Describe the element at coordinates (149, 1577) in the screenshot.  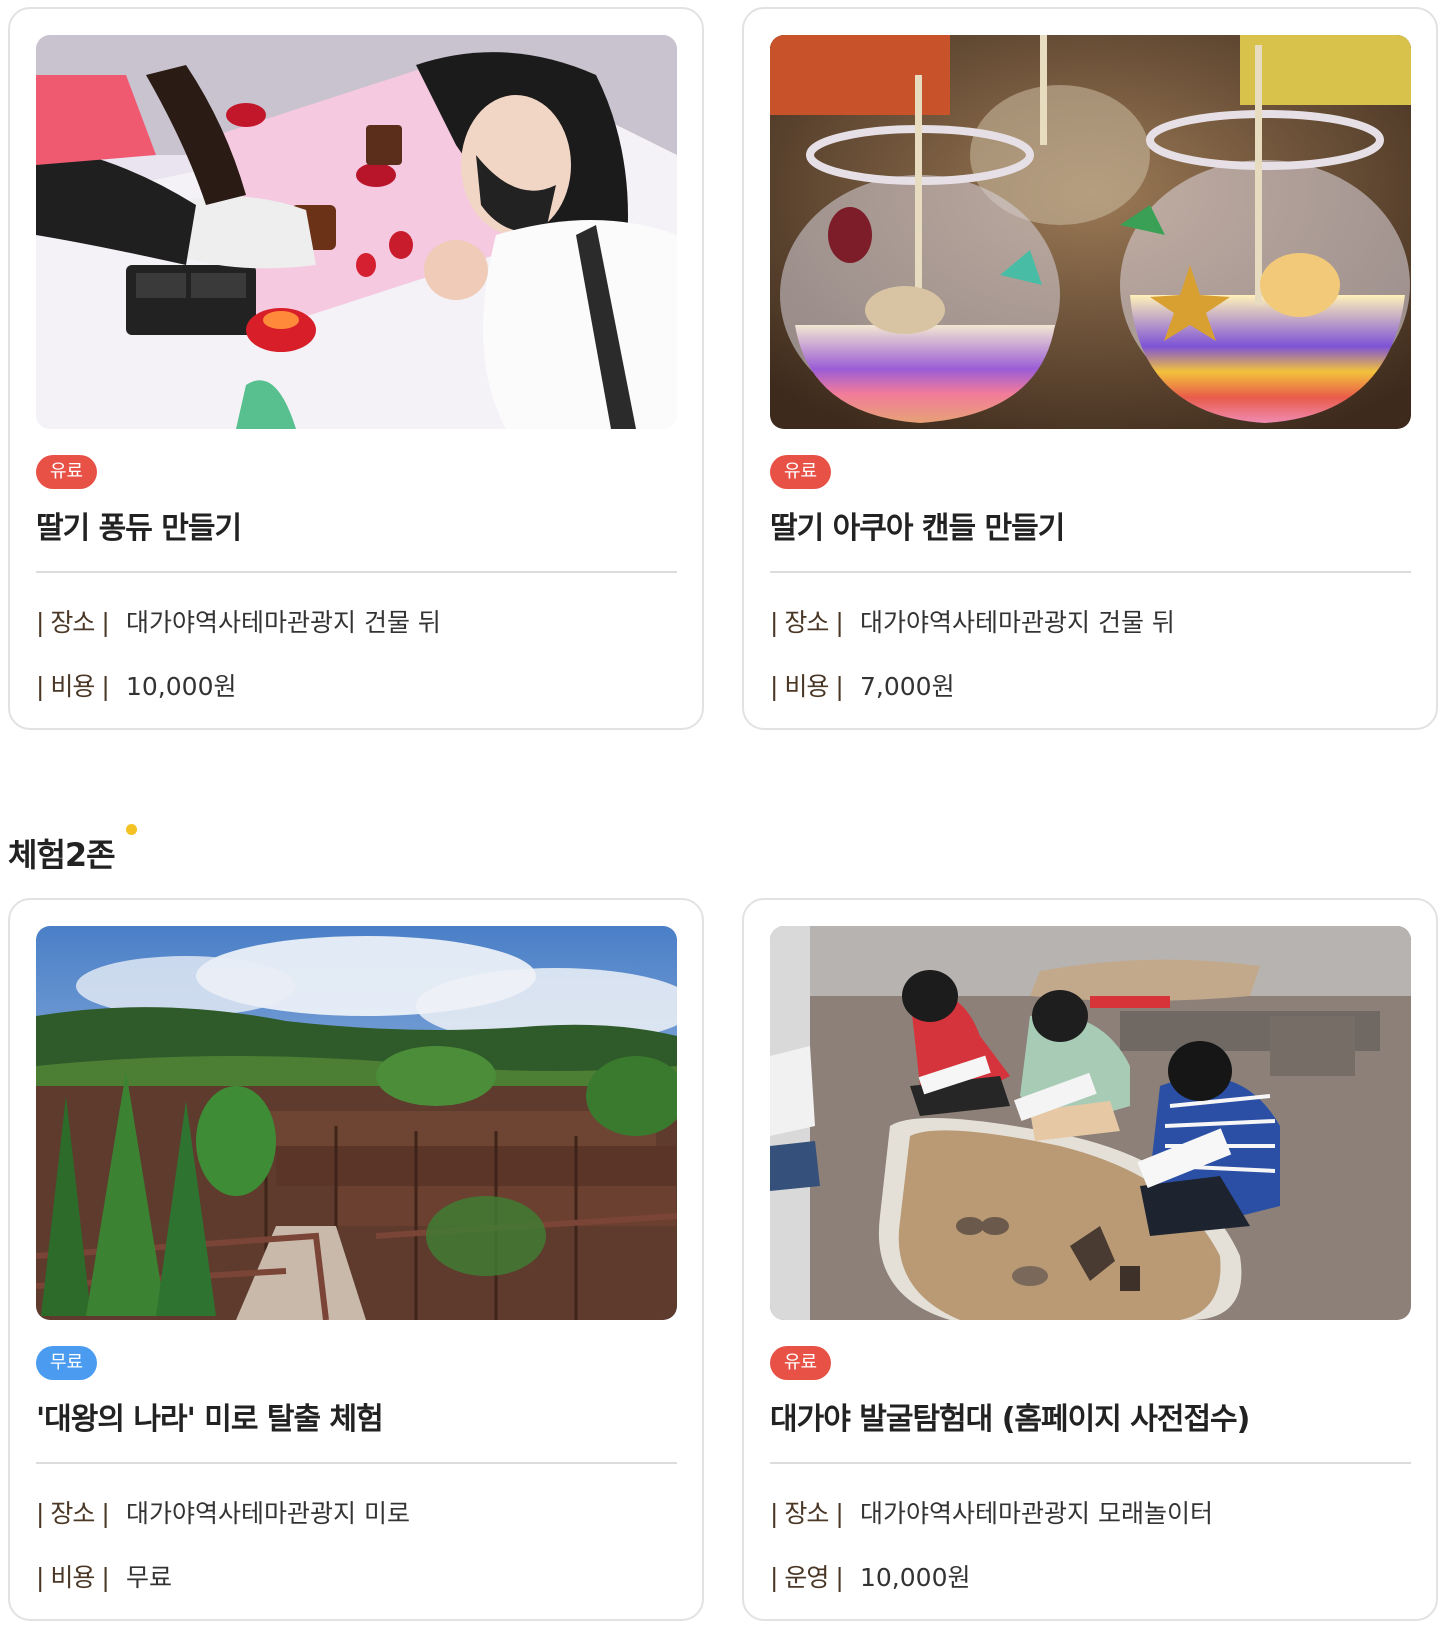
I see `cost-value: 무료` at that location.